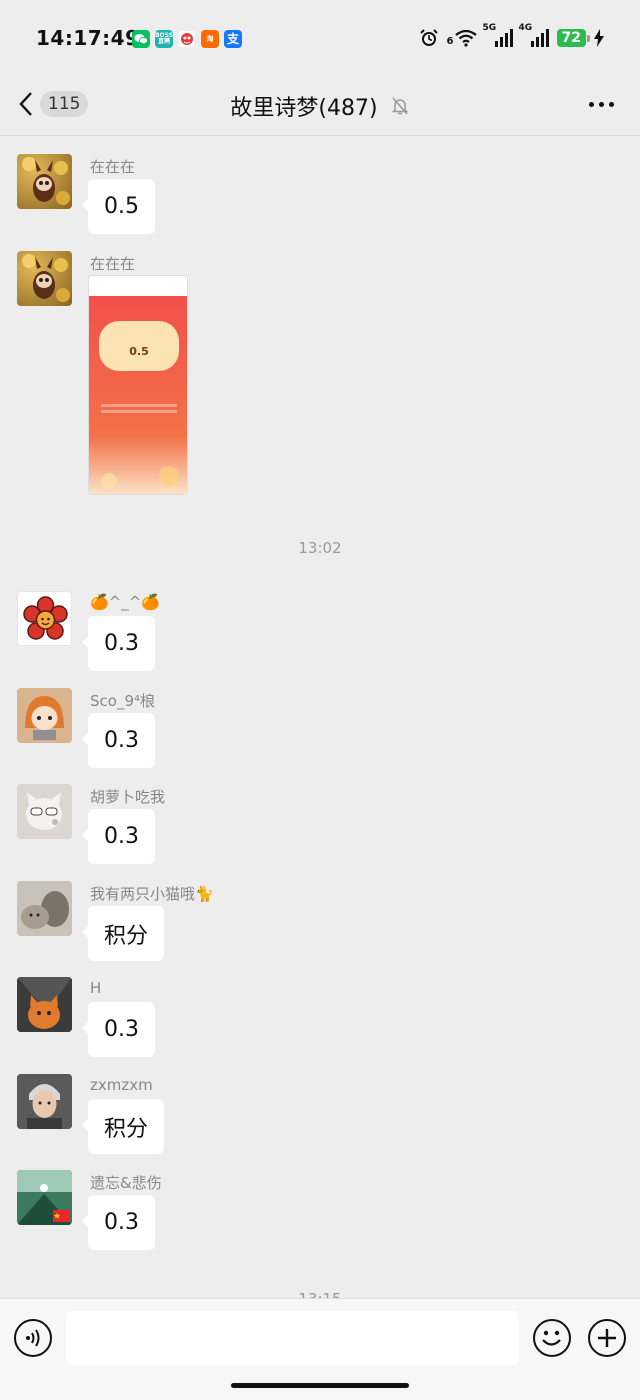 Image resolution: width=640 pixels, height=1400 pixels. I want to click on battery-level: 72, so click(573, 38).